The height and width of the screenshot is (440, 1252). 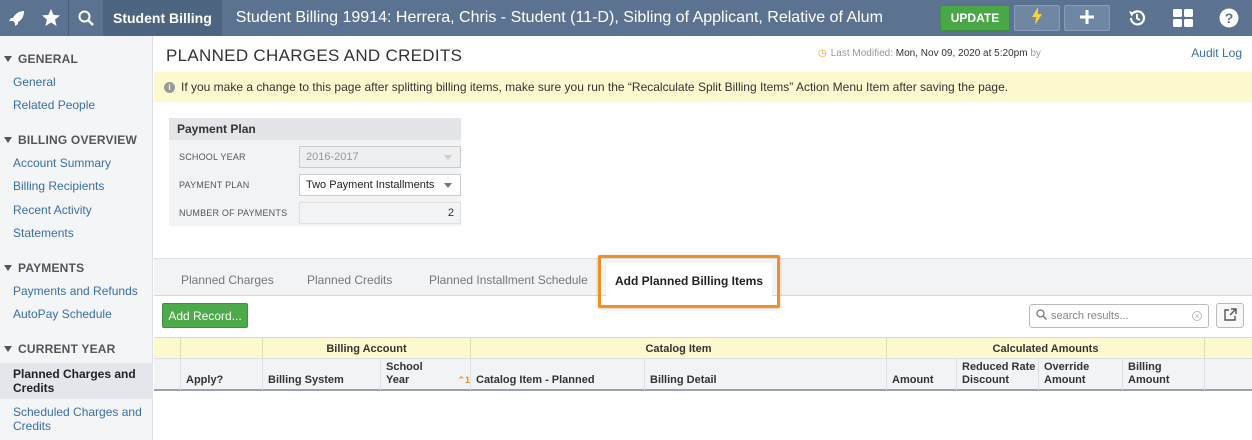 I want to click on school-year-row: SCHOOL YEAR 2016-2017, so click(x=315, y=157).